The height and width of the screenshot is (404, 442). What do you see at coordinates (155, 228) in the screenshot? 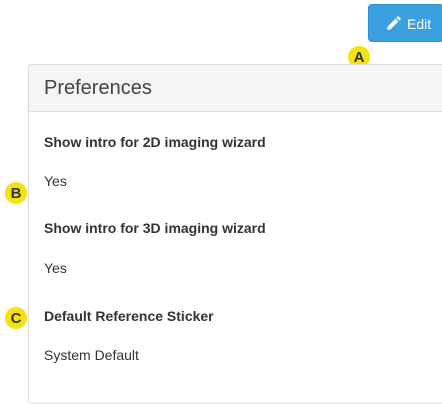
I see `field-label-3d-intro: Show intro for 3D imaging wizard` at bounding box center [155, 228].